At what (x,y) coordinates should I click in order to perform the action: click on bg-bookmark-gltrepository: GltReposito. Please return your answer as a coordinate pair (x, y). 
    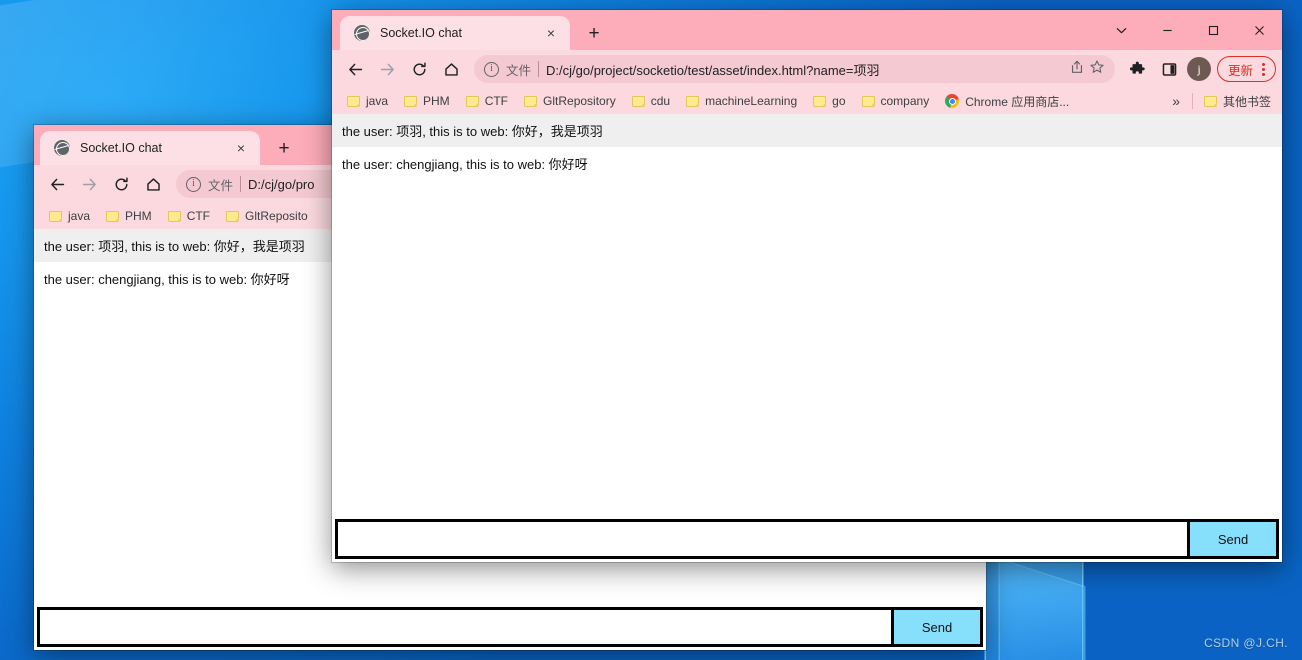
    Looking at the image, I should click on (267, 216).